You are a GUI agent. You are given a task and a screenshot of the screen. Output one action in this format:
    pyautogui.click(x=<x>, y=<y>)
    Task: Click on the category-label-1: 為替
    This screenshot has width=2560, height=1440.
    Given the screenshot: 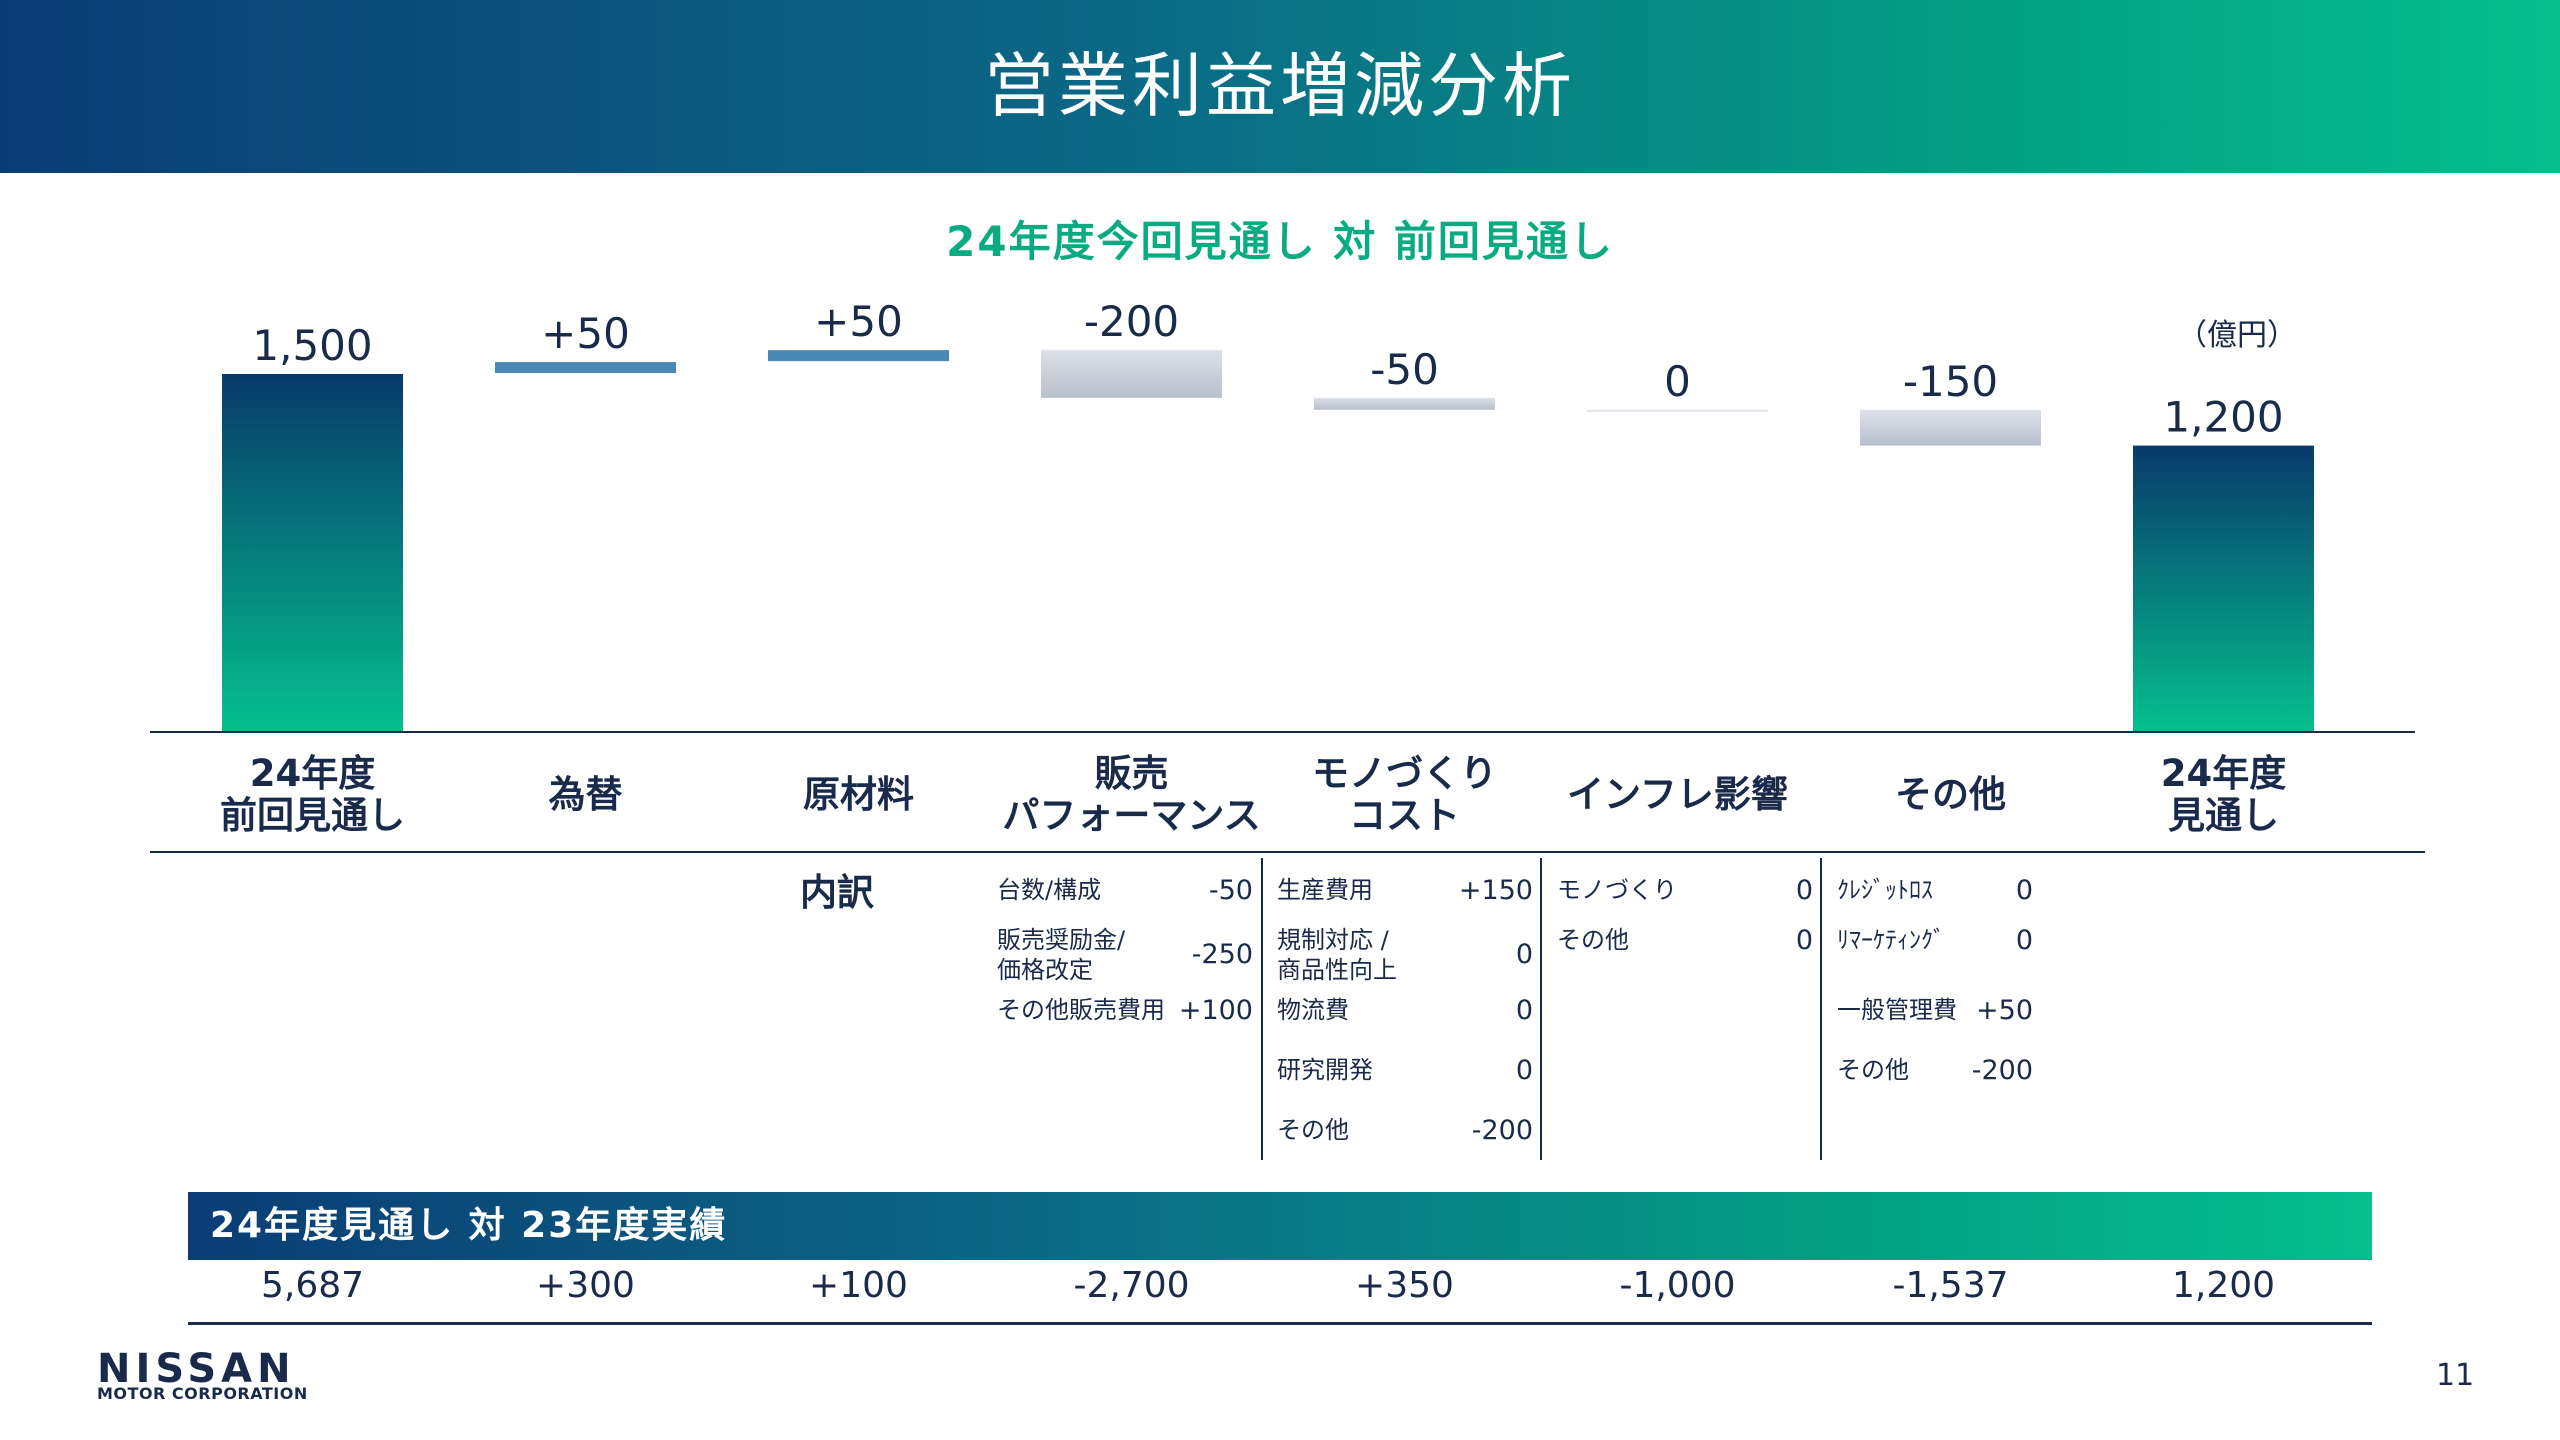 What is the action you would take?
    pyautogui.click(x=585, y=794)
    